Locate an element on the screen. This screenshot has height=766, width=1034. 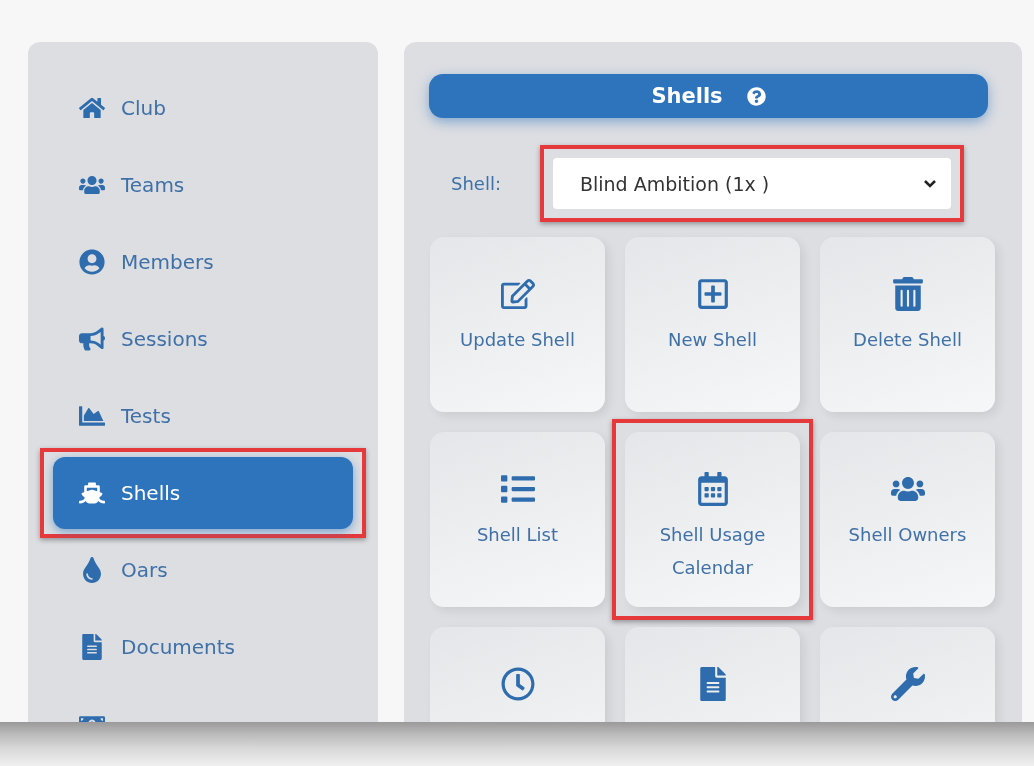
trash-icon is located at coordinates (907, 294).